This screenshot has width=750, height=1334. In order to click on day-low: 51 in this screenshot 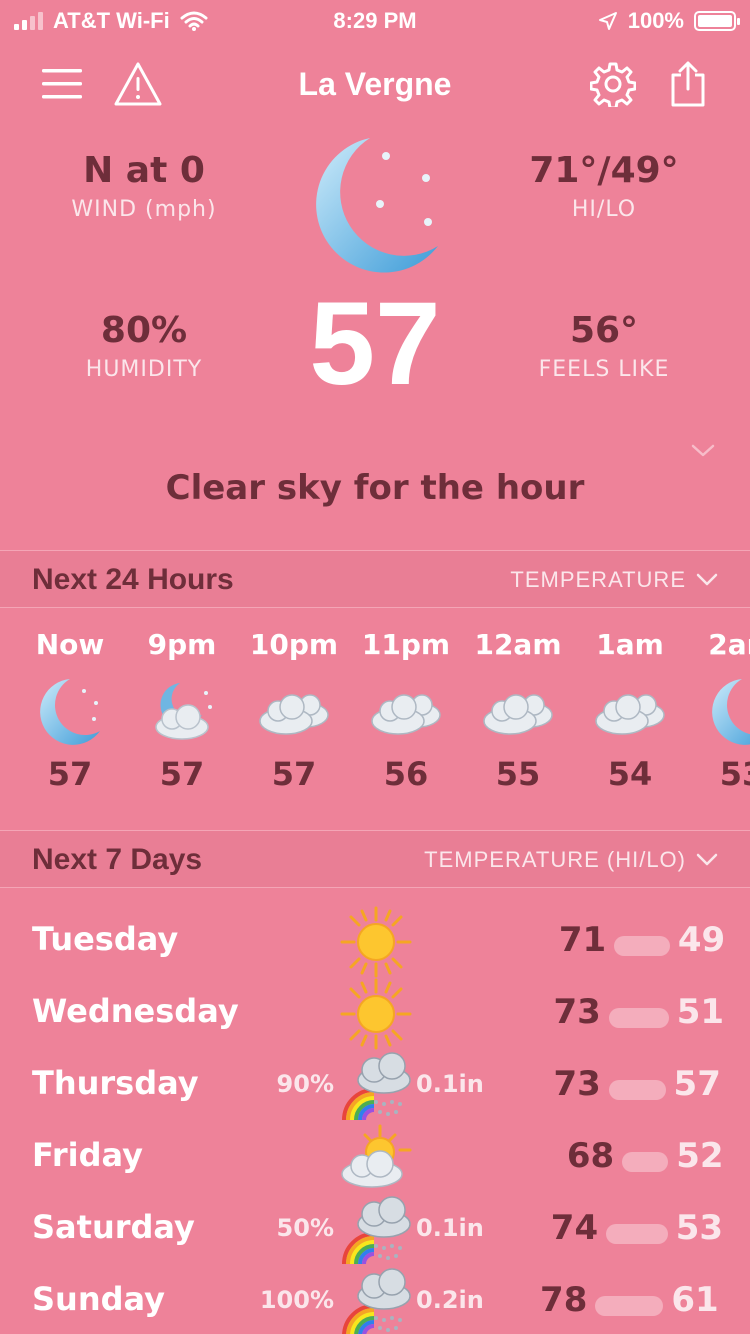, I will do `click(700, 1012)`.